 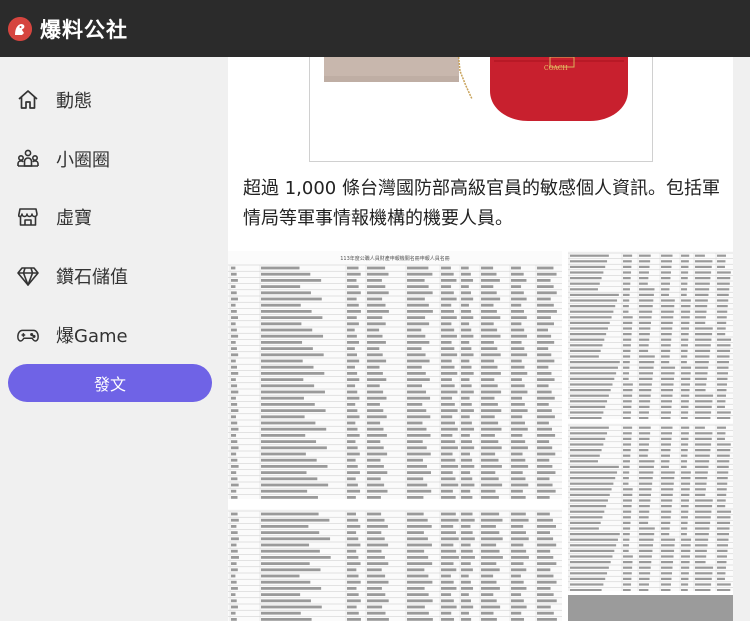 I want to click on app-title: 爆料公社, so click(x=84, y=29).